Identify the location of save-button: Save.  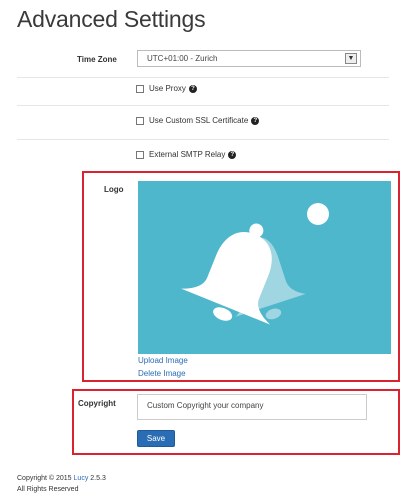
(156, 438).